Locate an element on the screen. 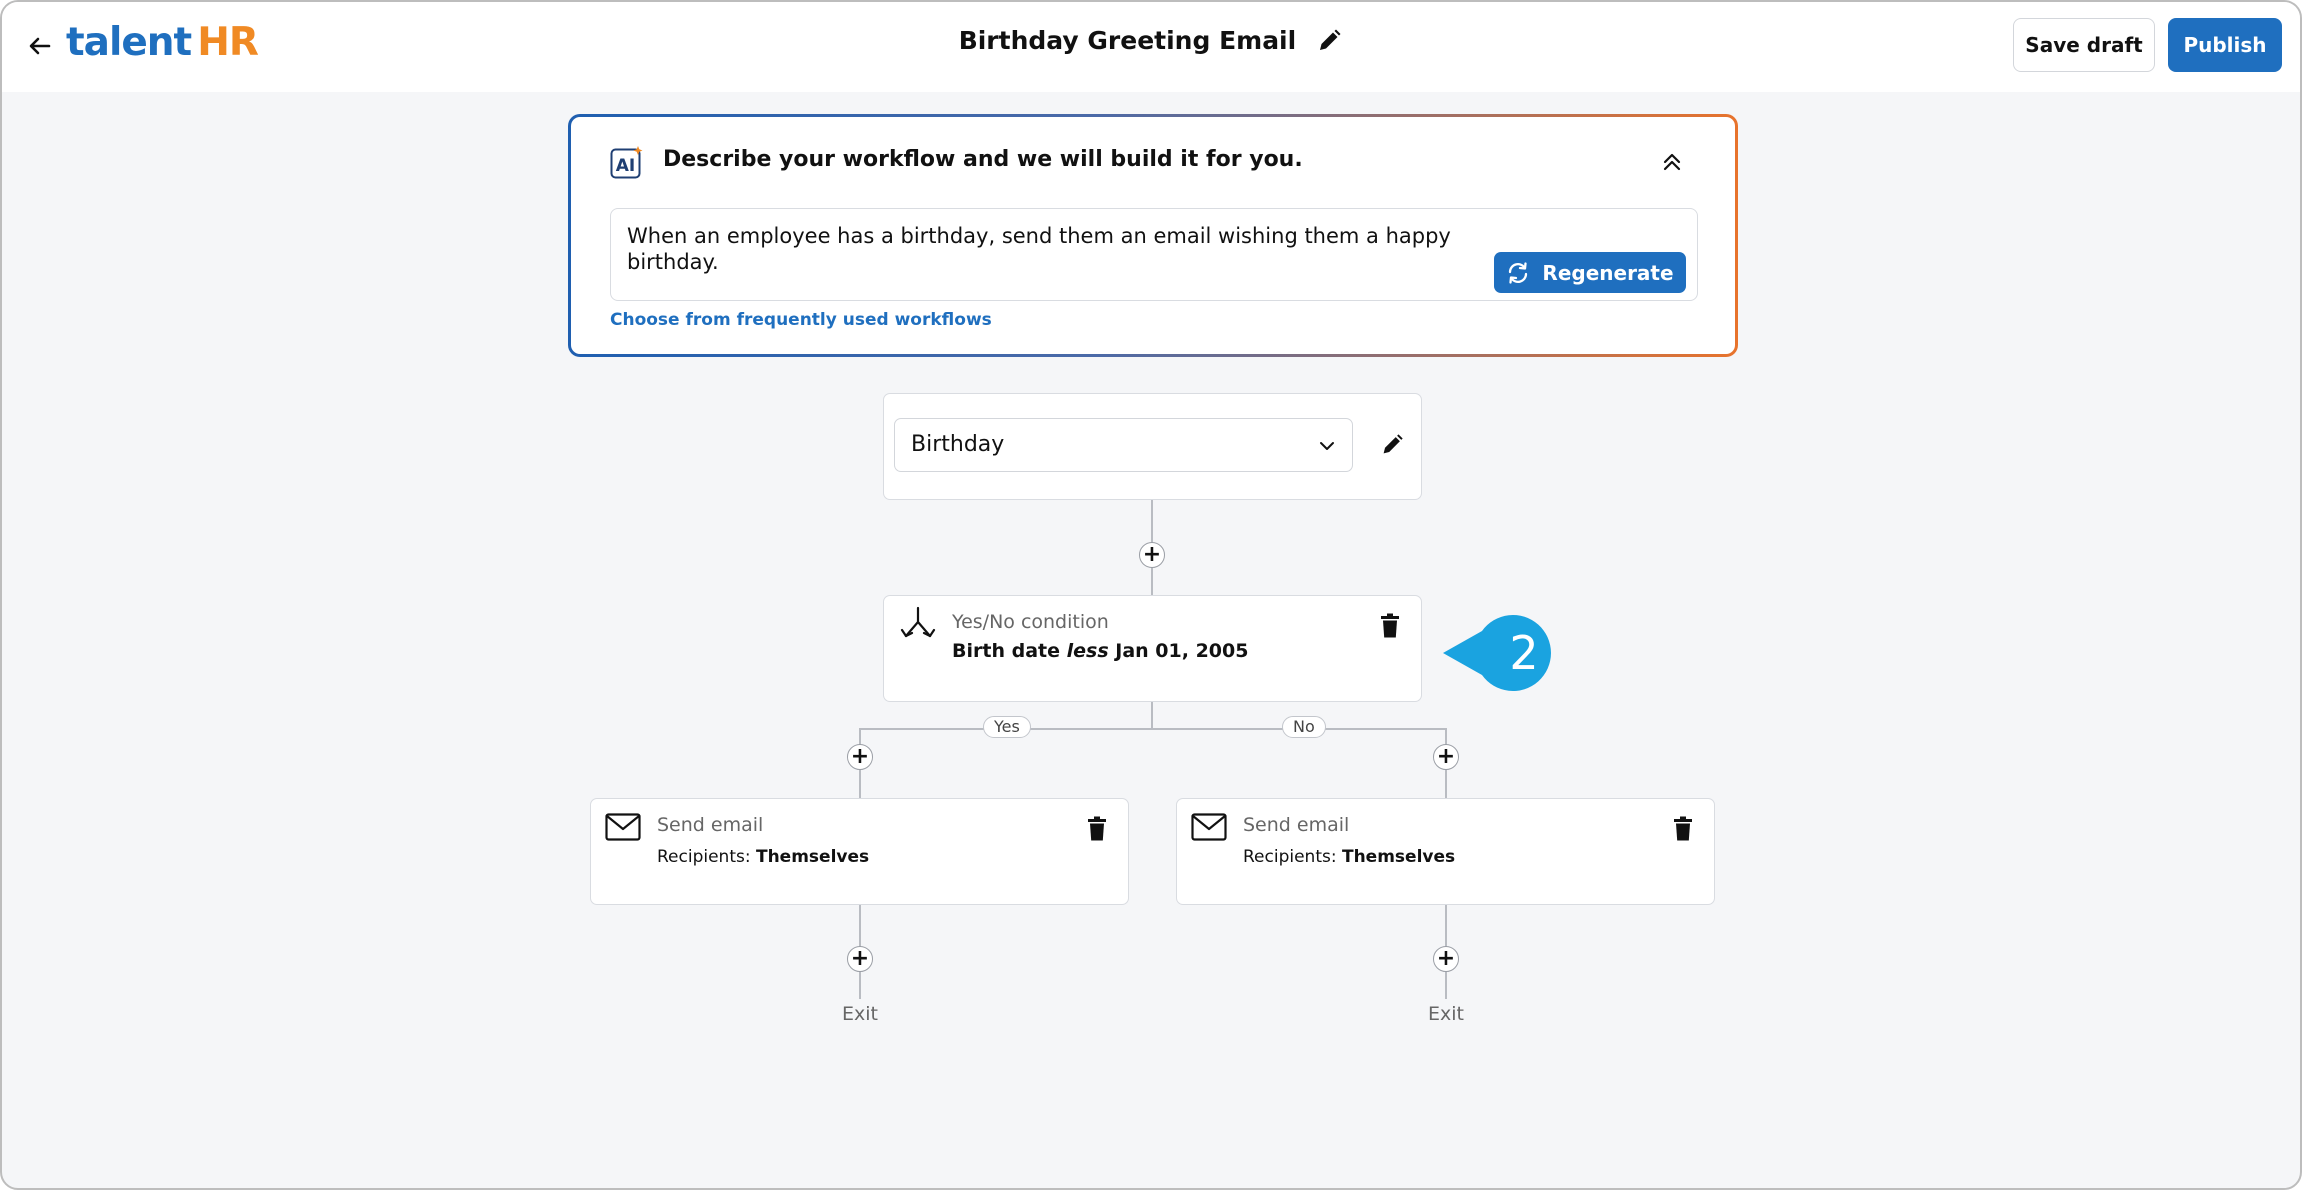  regenerate-label: Regenerate is located at coordinates (1608, 272).